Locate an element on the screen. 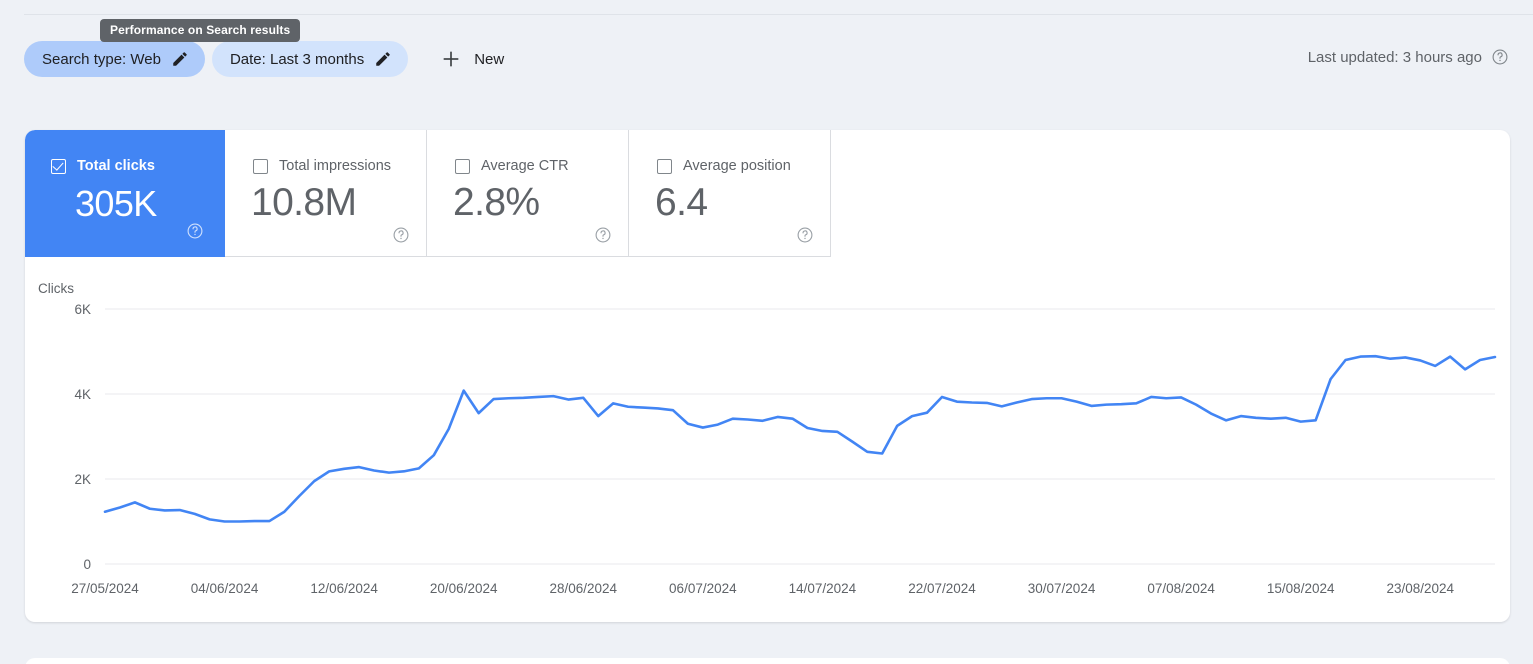 The width and height of the screenshot is (1533, 664). metric-total-impressions-value: 10.8M is located at coordinates (304, 202).